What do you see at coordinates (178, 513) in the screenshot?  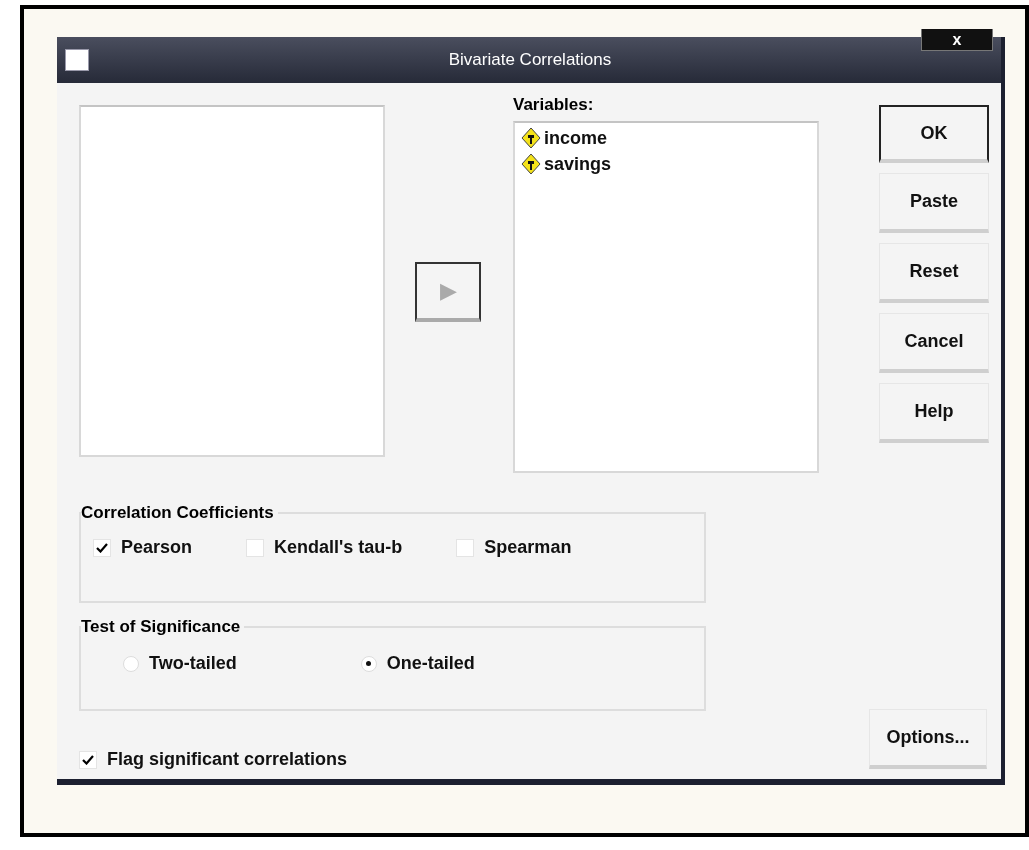 I see `group-title: Correlation Coefficients` at bounding box center [178, 513].